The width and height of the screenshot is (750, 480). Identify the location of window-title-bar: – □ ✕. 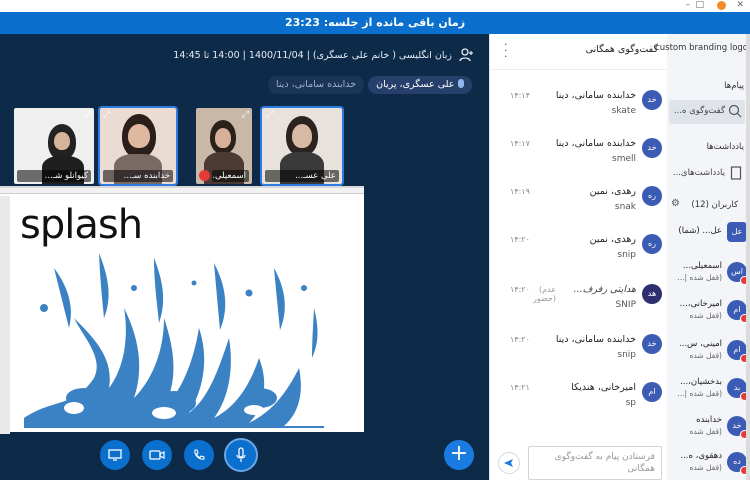
(375, 6).